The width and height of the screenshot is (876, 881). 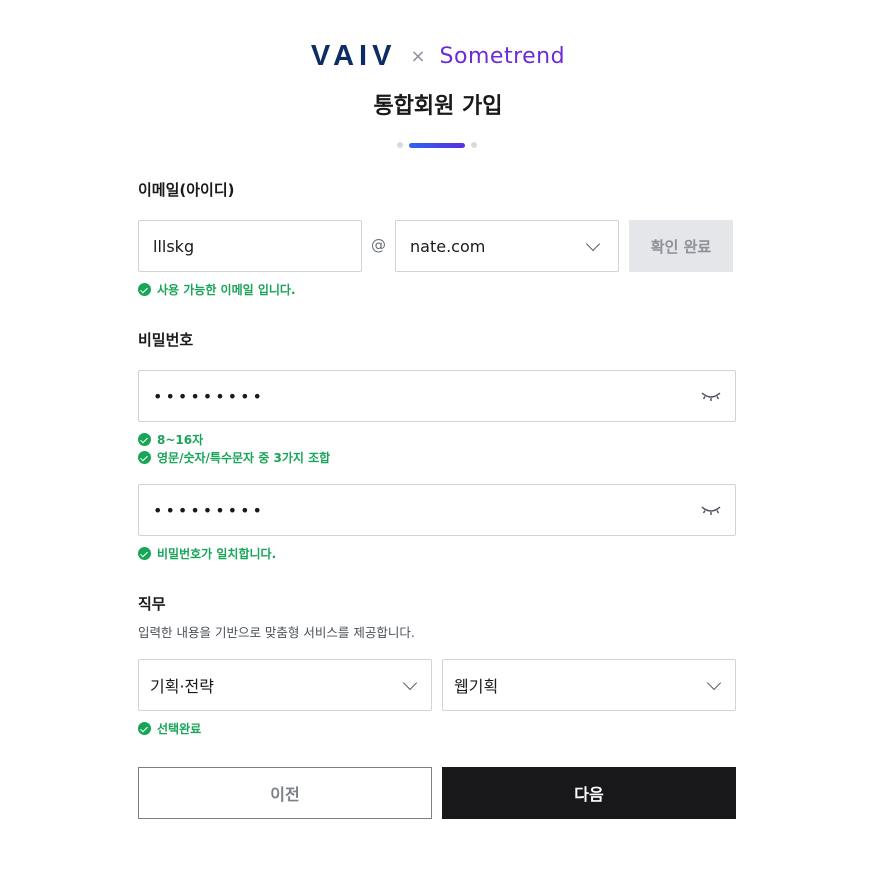 What do you see at coordinates (180, 440) in the screenshot?
I see `password-rule-length-text: 8~16자` at bounding box center [180, 440].